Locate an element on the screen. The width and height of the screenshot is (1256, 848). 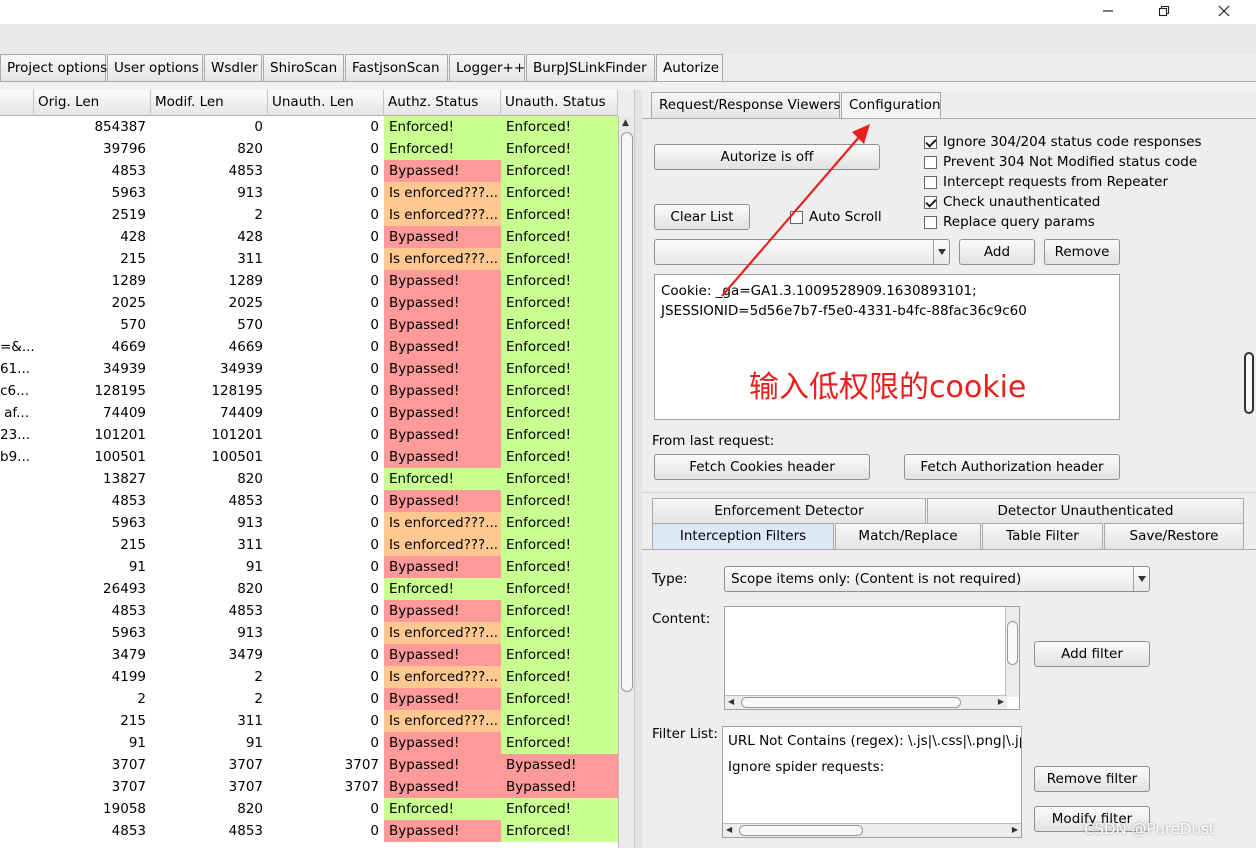
check-unauthenticated-checkbox: Check unauthenticated is located at coordinates (1012, 202).